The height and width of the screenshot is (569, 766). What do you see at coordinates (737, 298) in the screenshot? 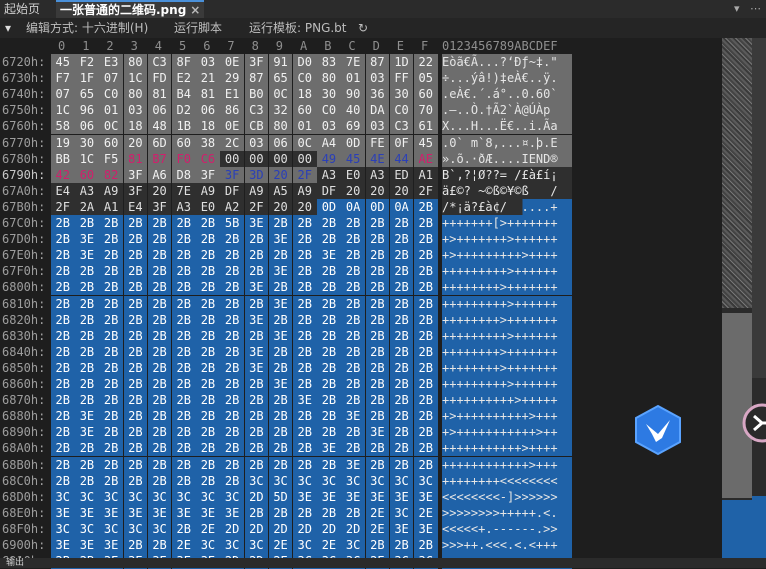
I see `overview-scrollbar` at bounding box center [737, 298].